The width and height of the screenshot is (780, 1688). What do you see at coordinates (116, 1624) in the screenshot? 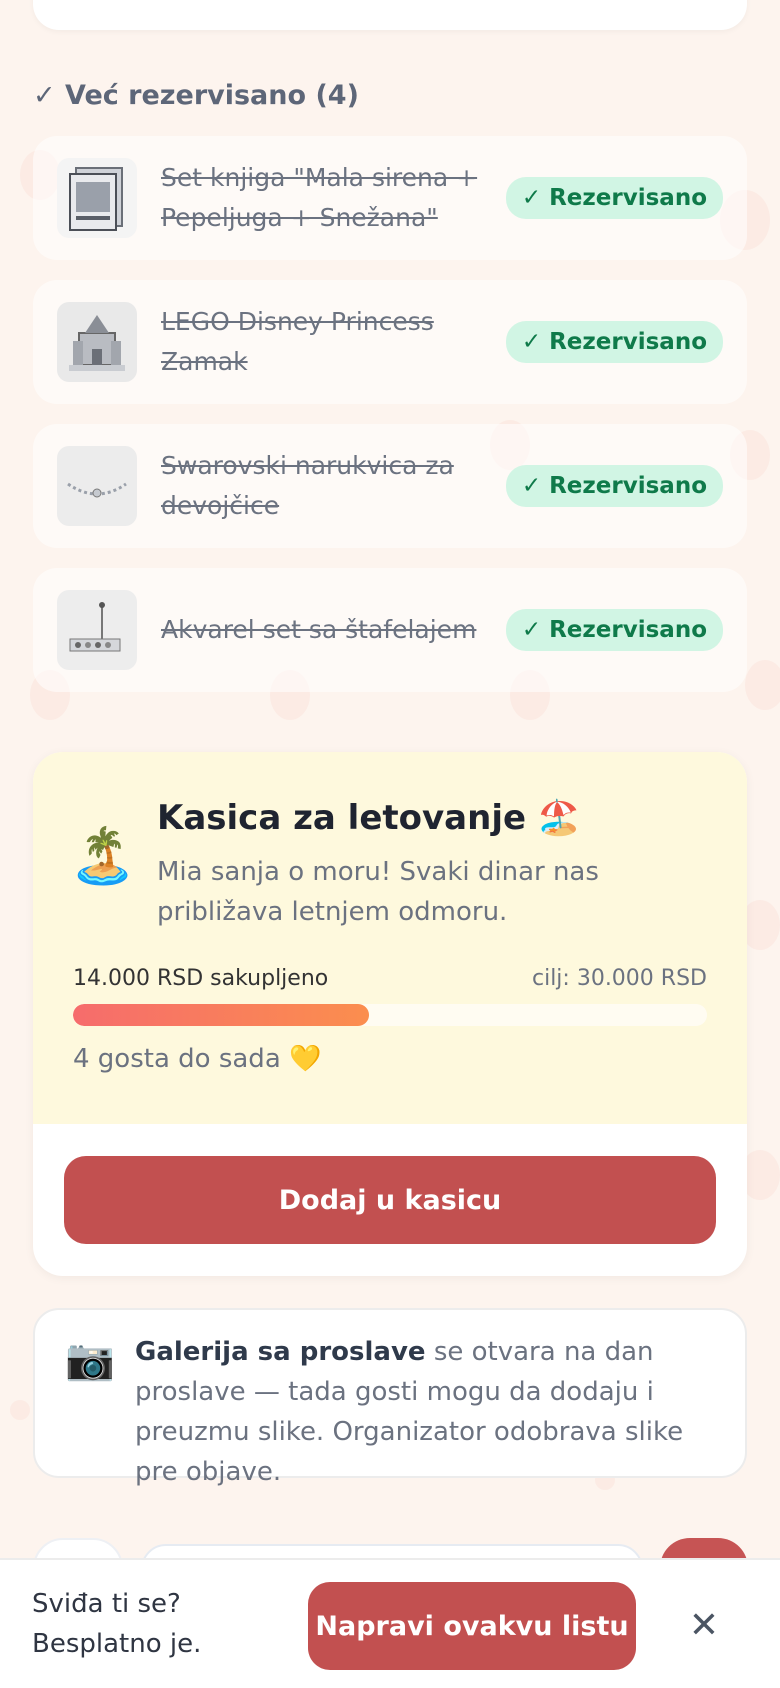
I see `promo-text: Sviđa ti se? Besplatno je.` at bounding box center [116, 1624].